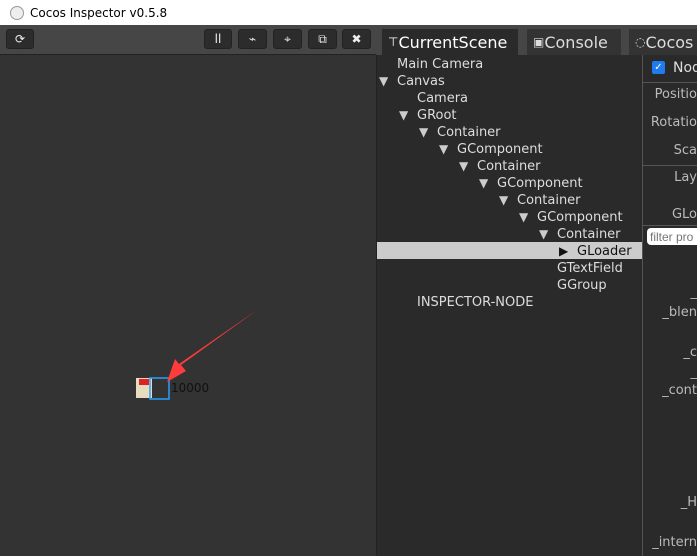 The width and height of the screenshot is (697, 556). What do you see at coordinates (674, 542) in the screenshot?
I see `property-label: _intern` at bounding box center [674, 542].